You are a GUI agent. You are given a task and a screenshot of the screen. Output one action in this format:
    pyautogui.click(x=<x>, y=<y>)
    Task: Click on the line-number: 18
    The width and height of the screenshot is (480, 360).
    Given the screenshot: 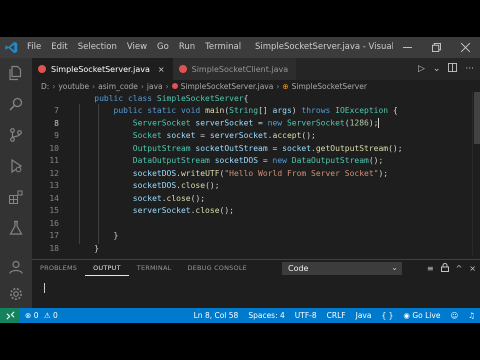 What is the action you would take?
    pyautogui.click(x=54, y=248)
    